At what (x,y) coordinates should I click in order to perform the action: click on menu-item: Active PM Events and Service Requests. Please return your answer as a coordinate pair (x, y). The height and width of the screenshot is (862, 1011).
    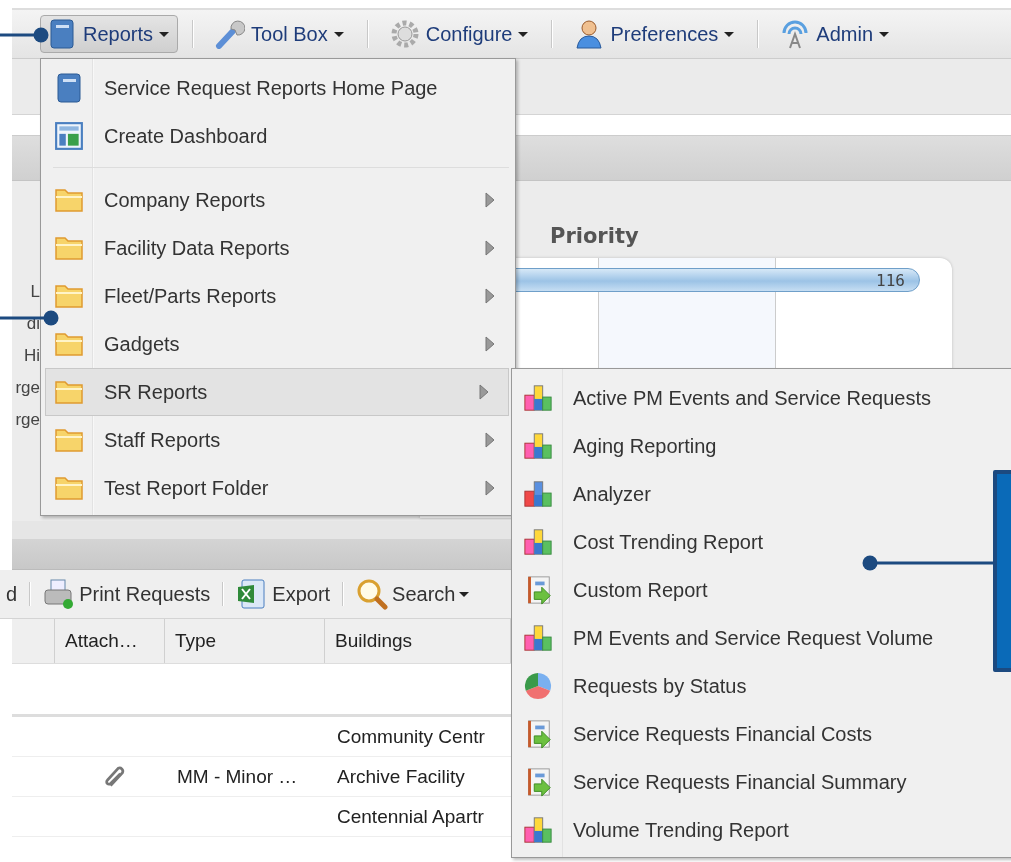
    Looking at the image, I should click on (761, 398).